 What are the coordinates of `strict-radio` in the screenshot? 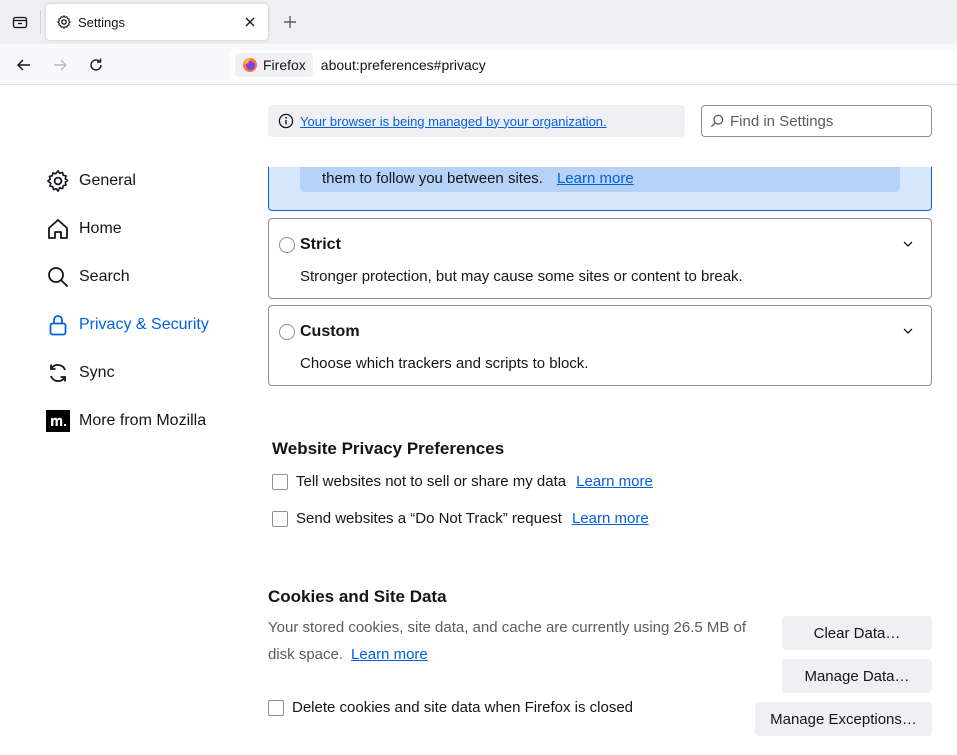 It's located at (287, 245).